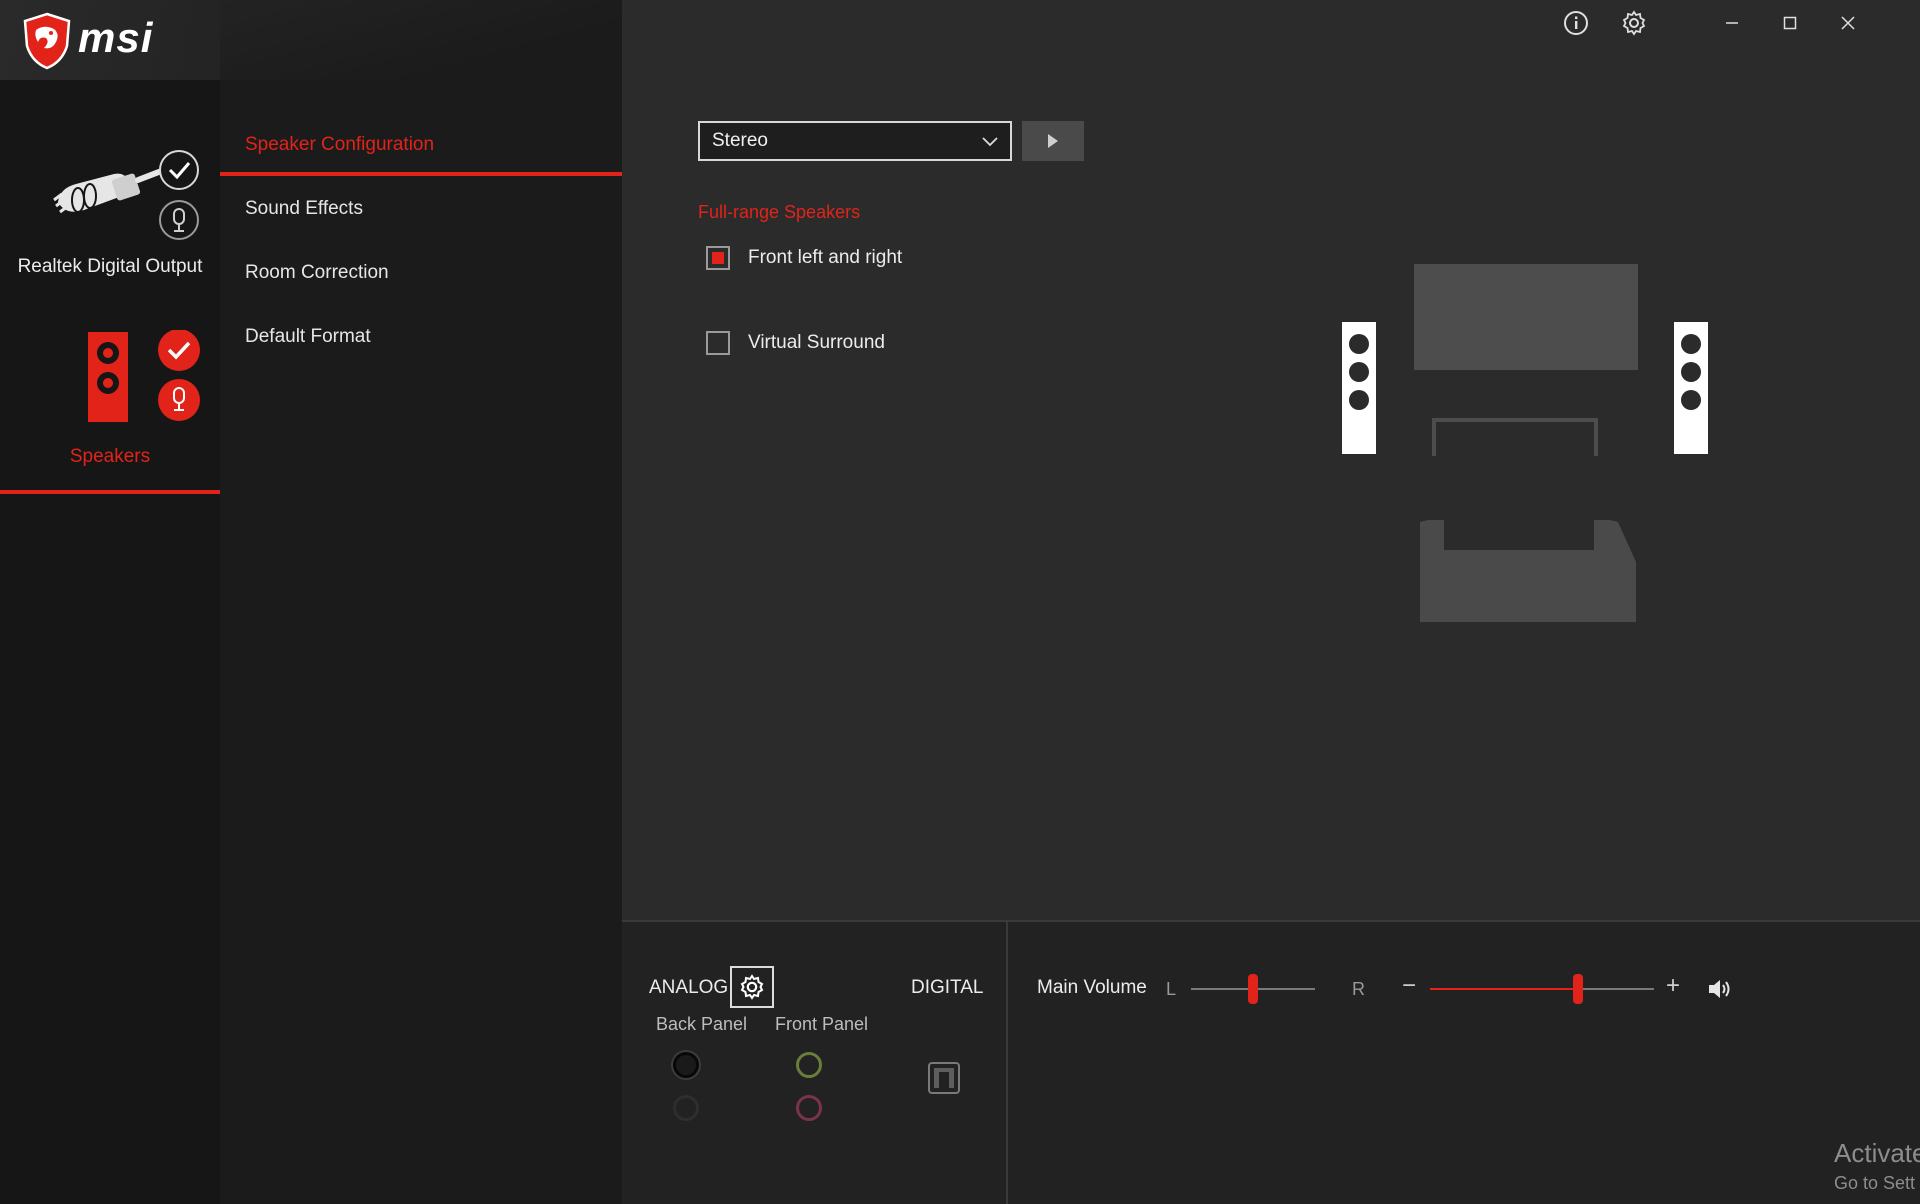 This screenshot has height=1204, width=1920. What do you see at coordinates (1171, 989) in the screenshot?
I see `balance-left-label: L` at bounding box center [1171, 989].